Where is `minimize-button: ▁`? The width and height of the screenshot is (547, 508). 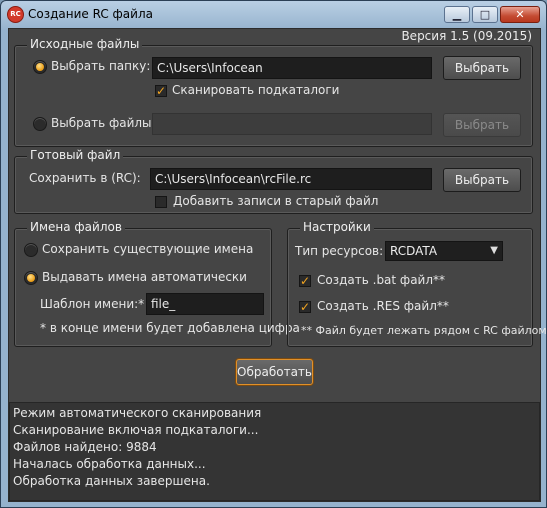 minimize-button: ▁ is located at coordinates (457, 14).